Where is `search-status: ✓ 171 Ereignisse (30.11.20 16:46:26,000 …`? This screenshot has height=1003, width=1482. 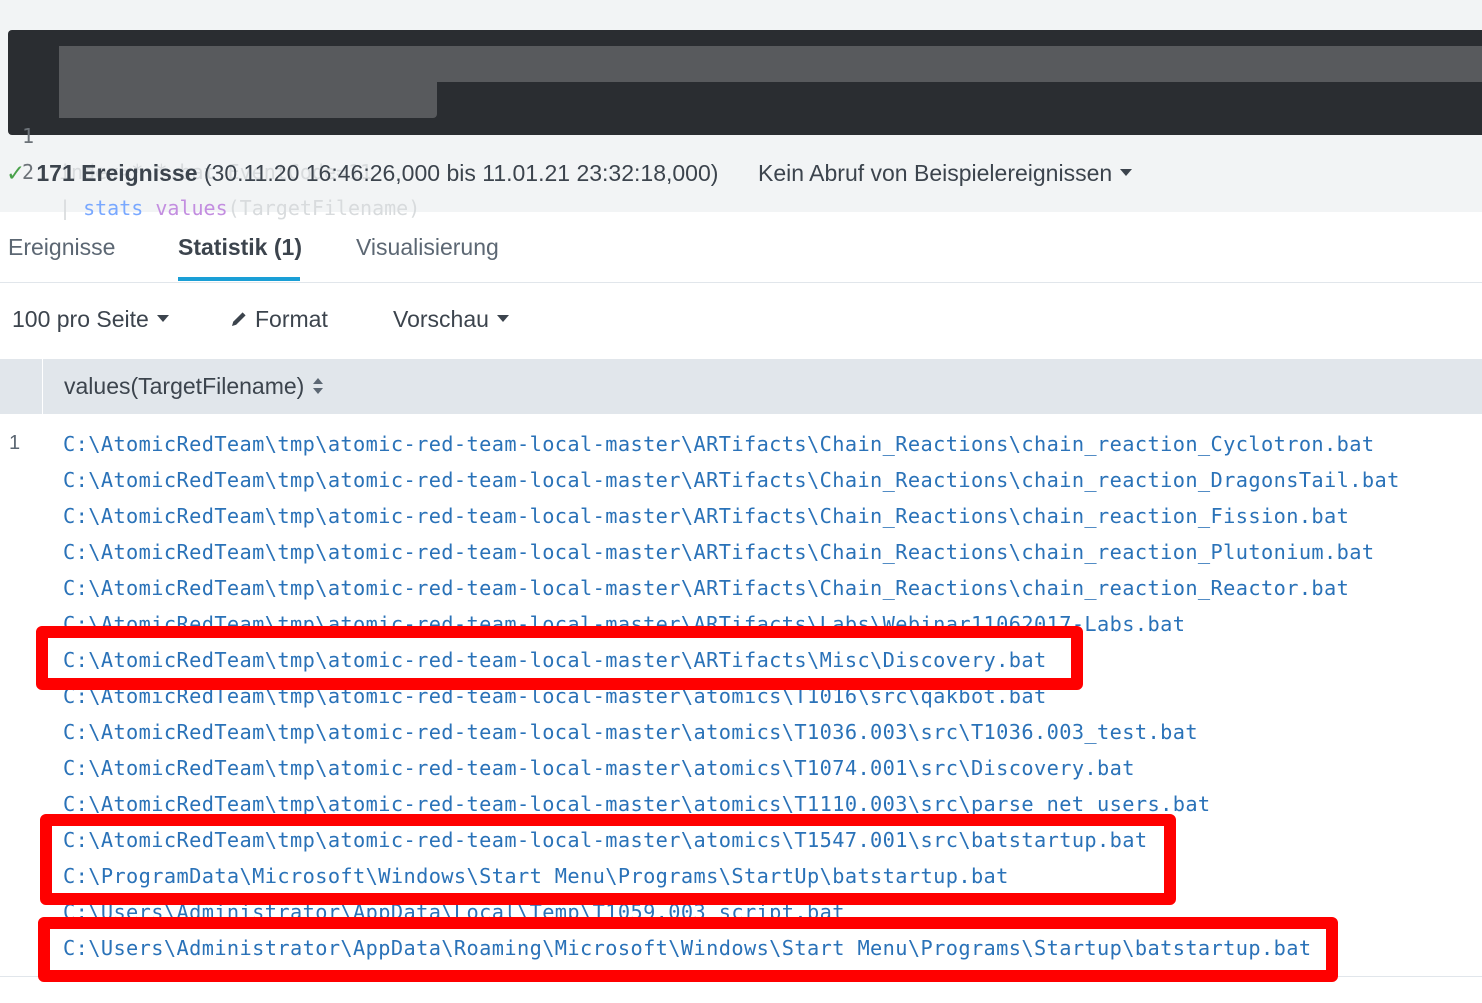
search-status: ✓ 171 Ereignisse (30.11.20 16:46:26,000 … is located at coordinates (362, 173).